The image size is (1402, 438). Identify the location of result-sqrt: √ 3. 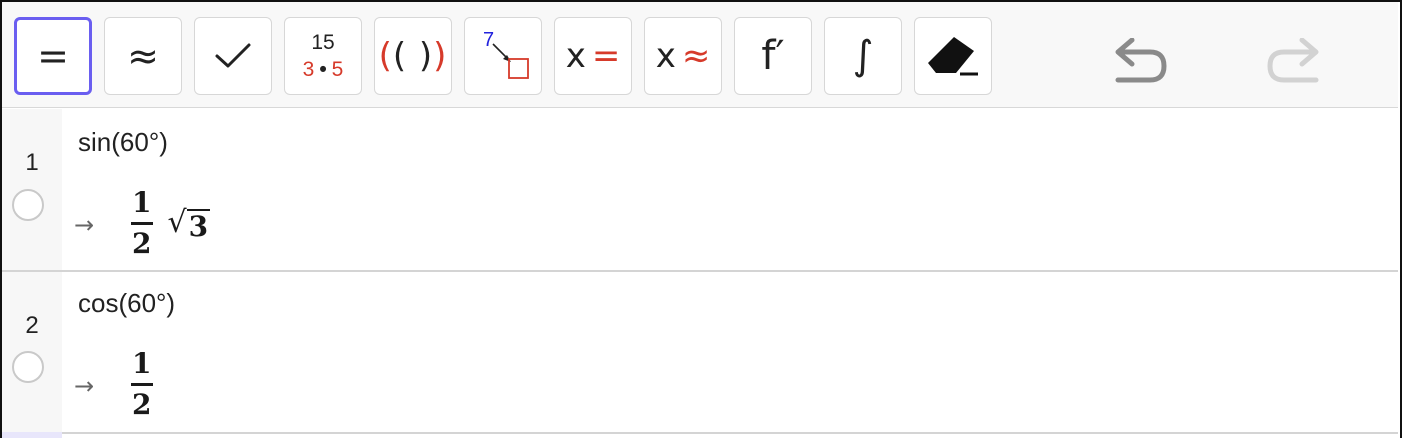
(189, 223).